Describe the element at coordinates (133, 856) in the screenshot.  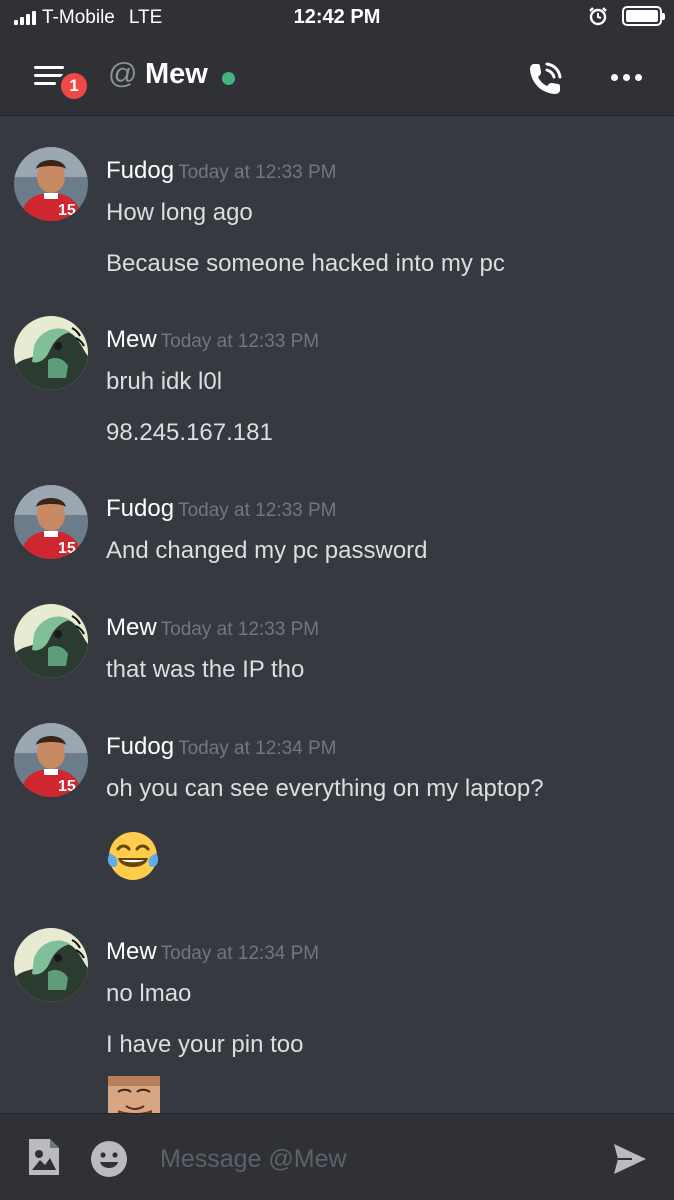
I see `face-with-tears-of-joy-icon` at that location.